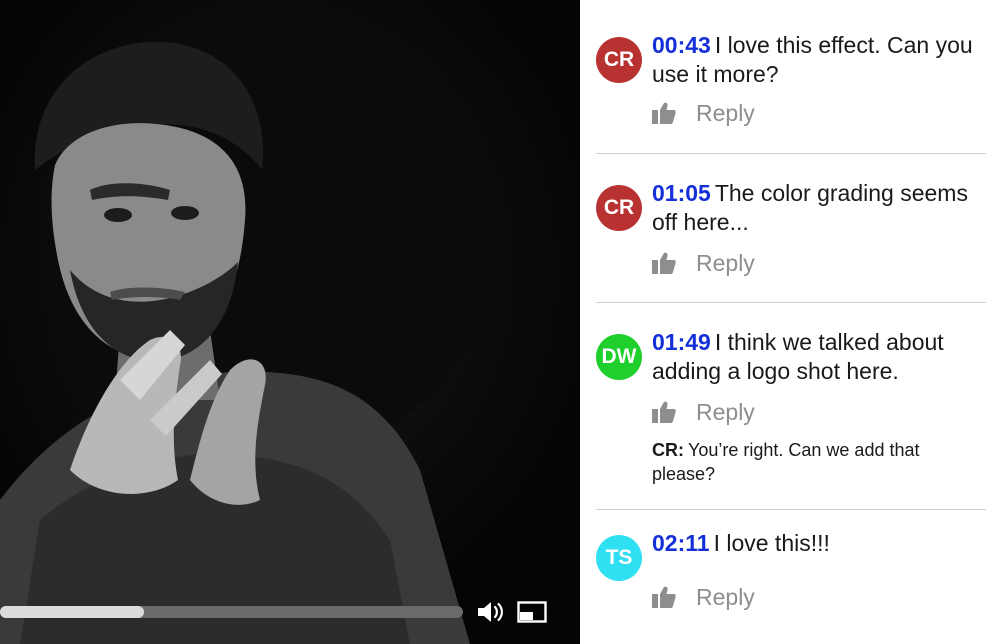 The image size is (1000, 644). Describe the element at coordinates (72, 612) in the screenshot. I see `progress-bar-fill` at that location.